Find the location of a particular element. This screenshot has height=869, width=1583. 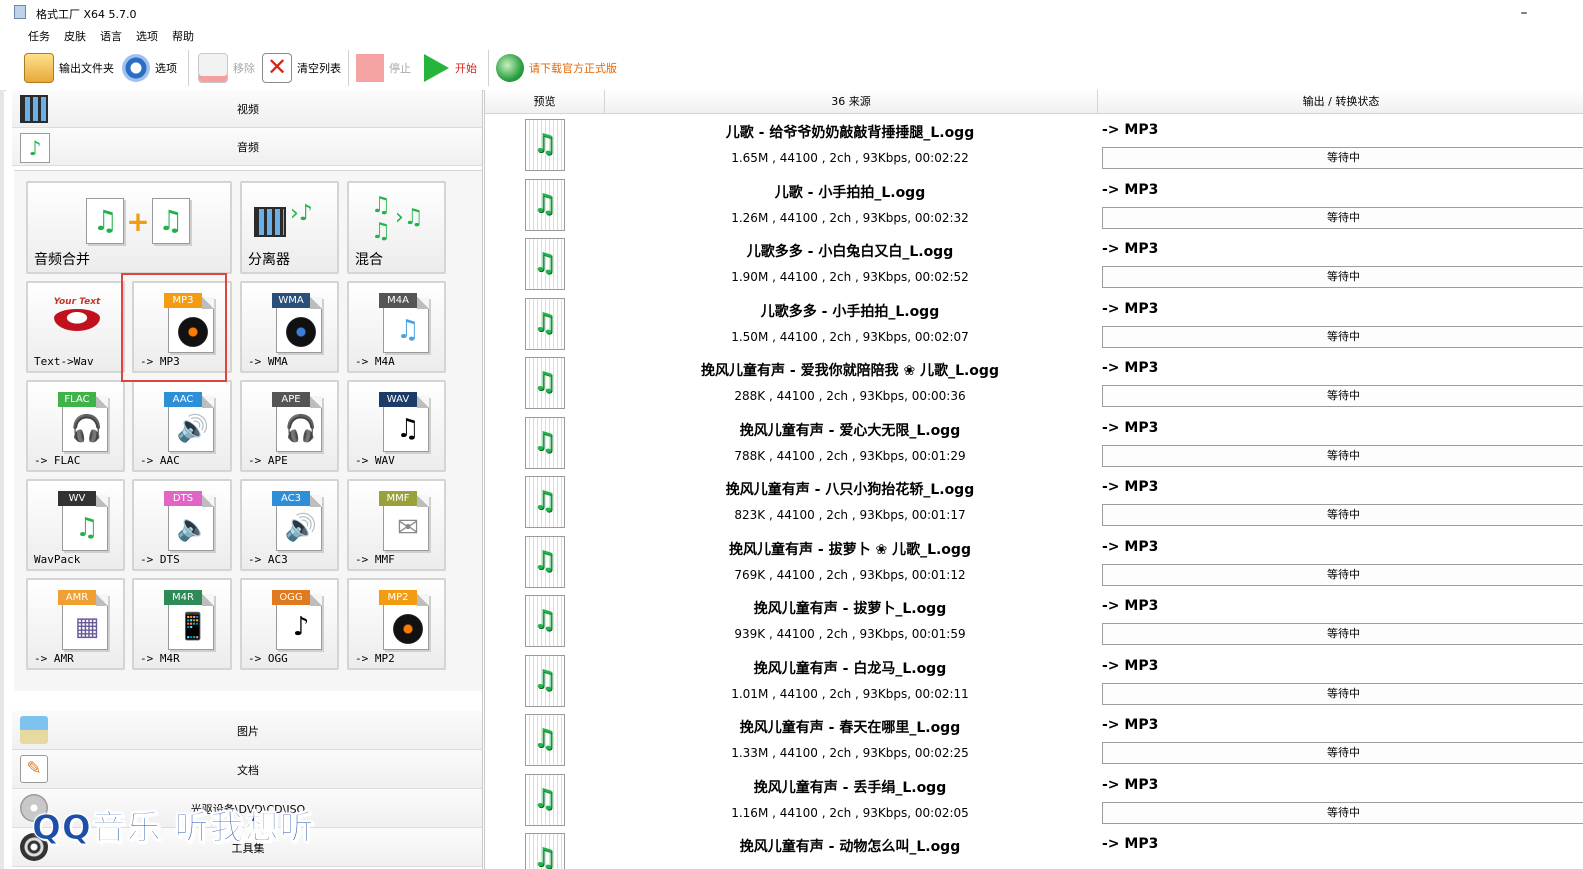

clear-list-icon: ✕ is located at coordinates (277, 68).